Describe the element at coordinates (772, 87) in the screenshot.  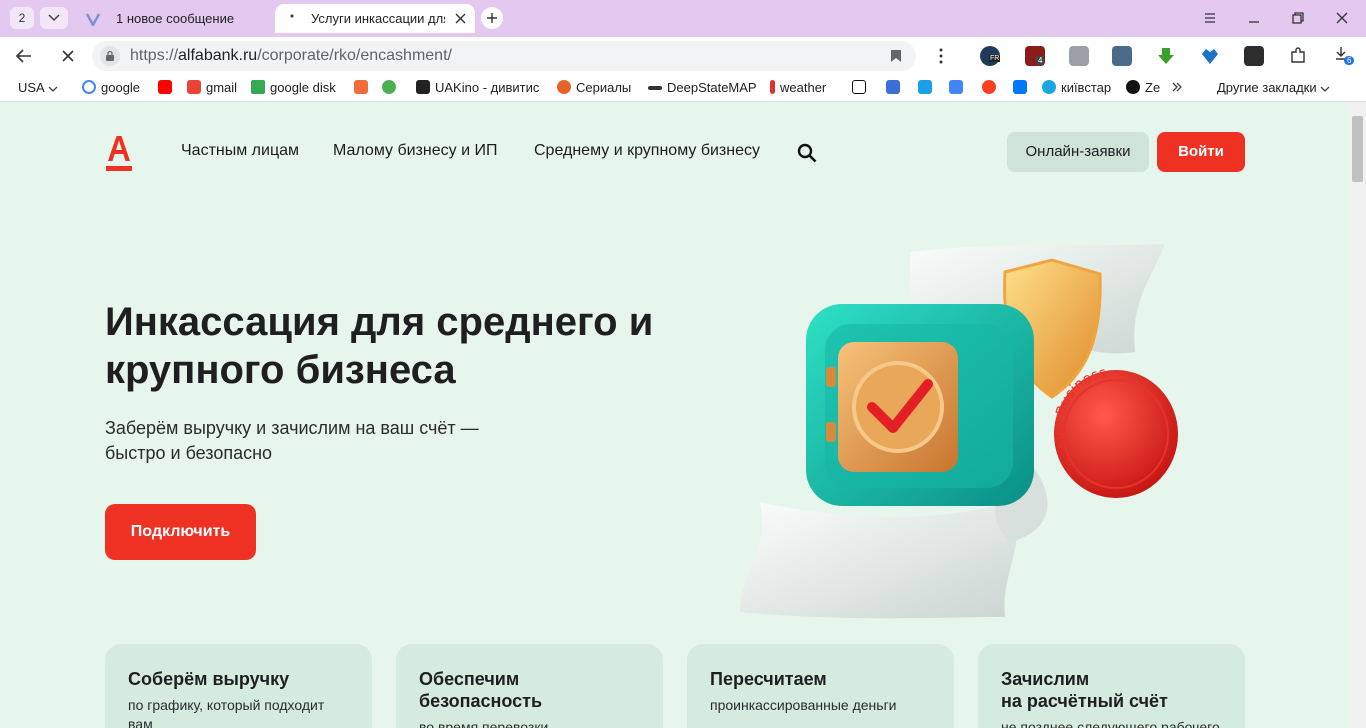
I see `thermometer-icon` at that location.